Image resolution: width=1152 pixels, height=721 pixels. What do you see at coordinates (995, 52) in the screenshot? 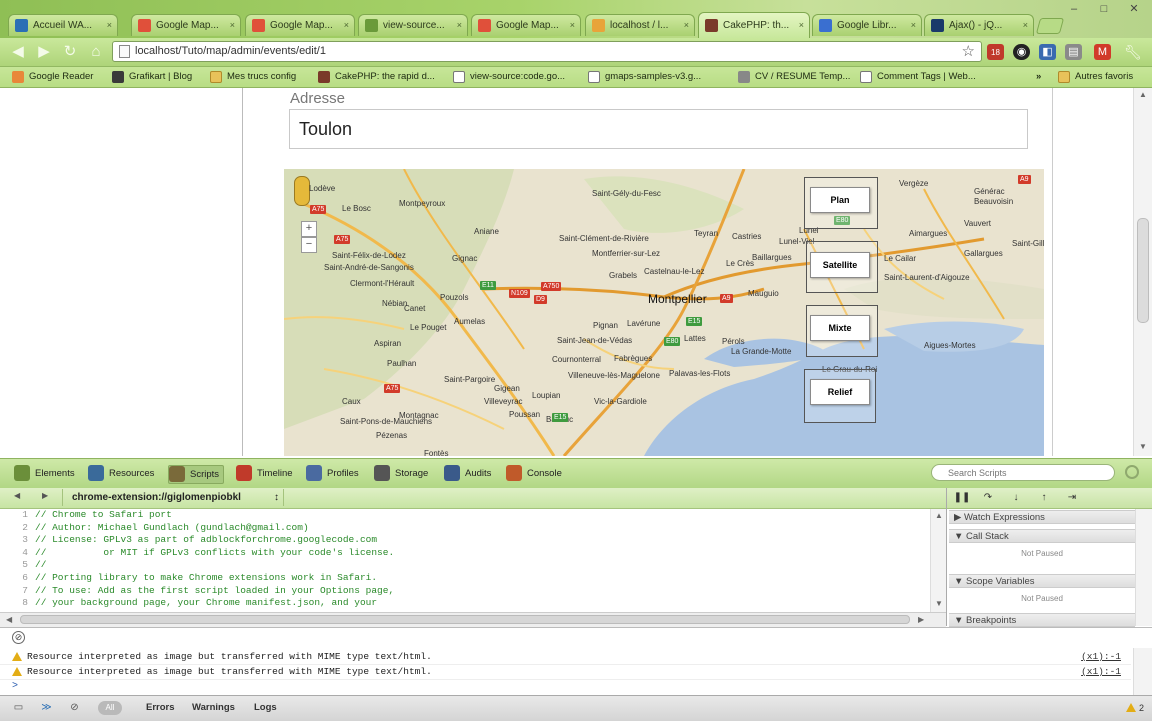
I see `extension-badge-icon: 18` at bounding box center [995, 52].